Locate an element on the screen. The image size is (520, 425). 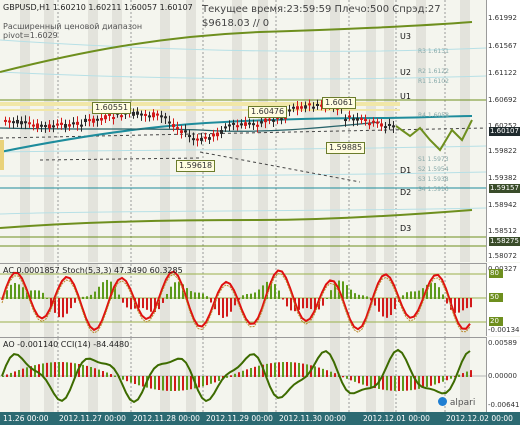
time-tick: 2012.12.02 00:00 is located at coordinates (479, 418).